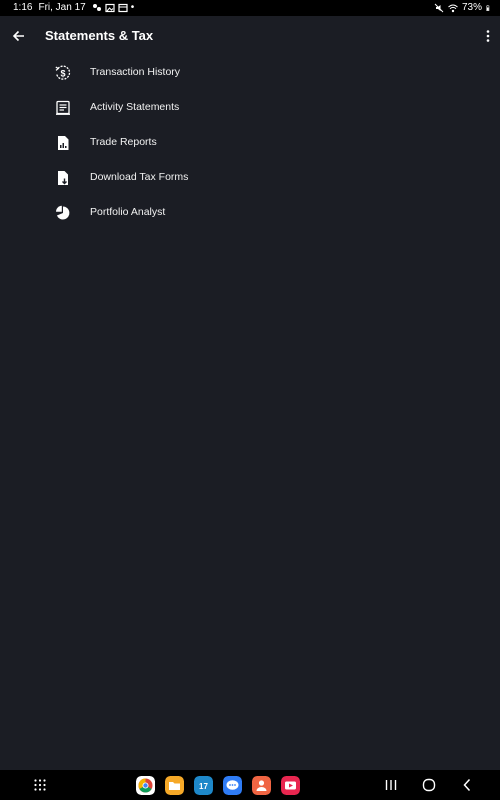  Describe the element at coordinates (96, 7) in the screenshot. I see `notification-app-icon` at that location.